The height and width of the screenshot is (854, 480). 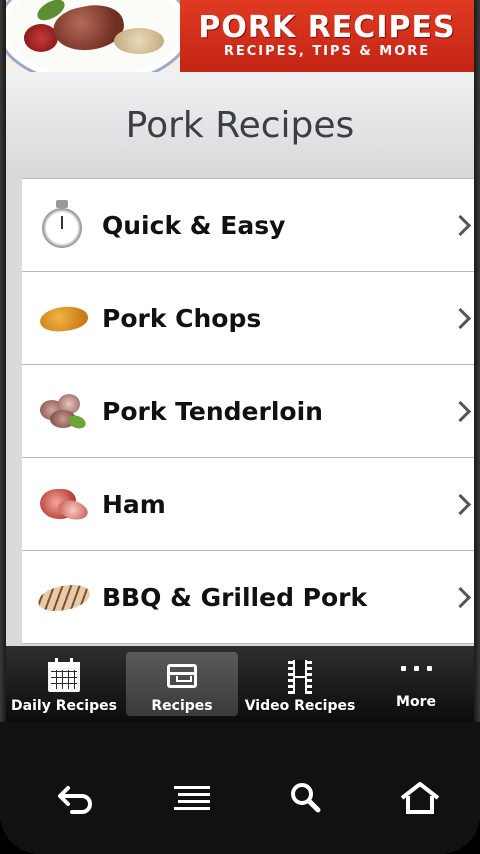 I want to click on list-item-quick-easy: Quick & Easy, so click(x=248, y=225).